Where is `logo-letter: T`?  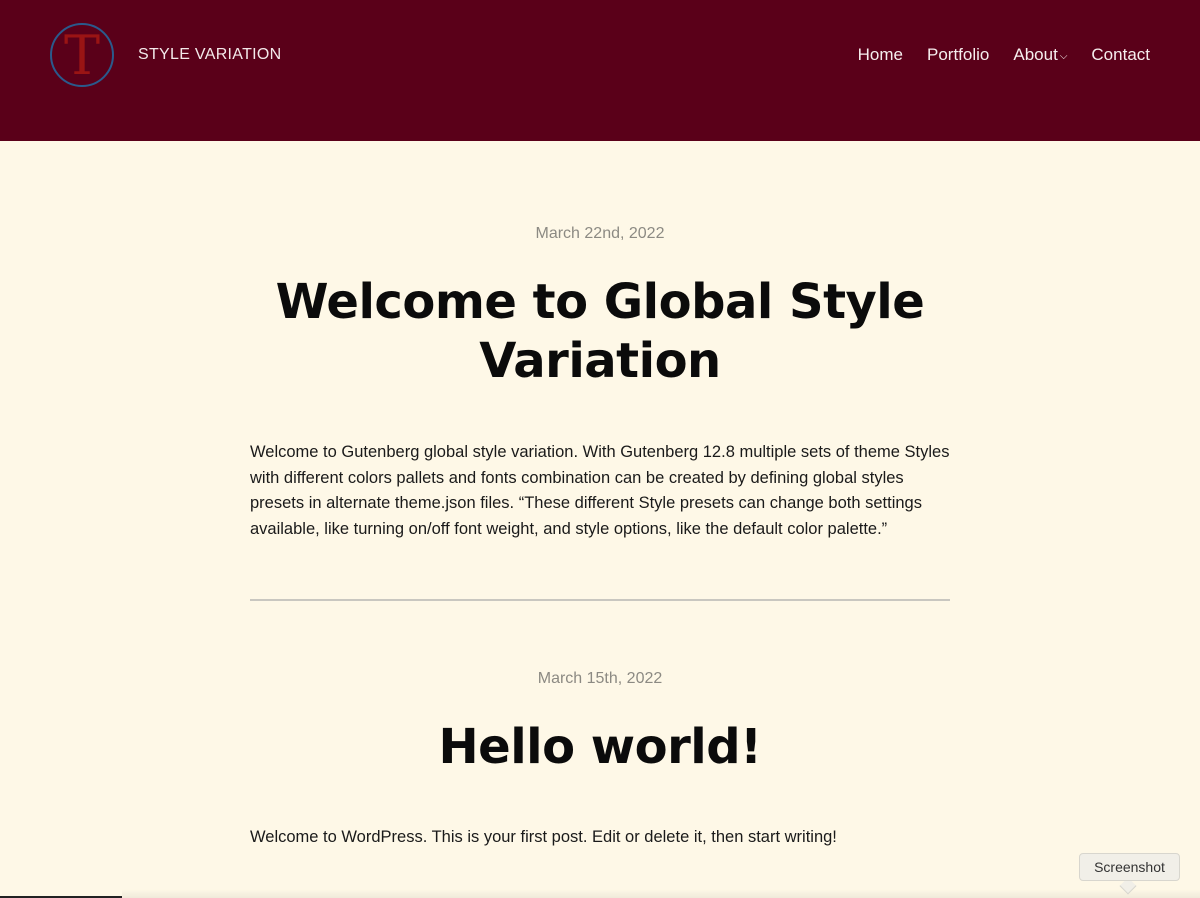 logo-letter: T is located at coordinates (82, 55).